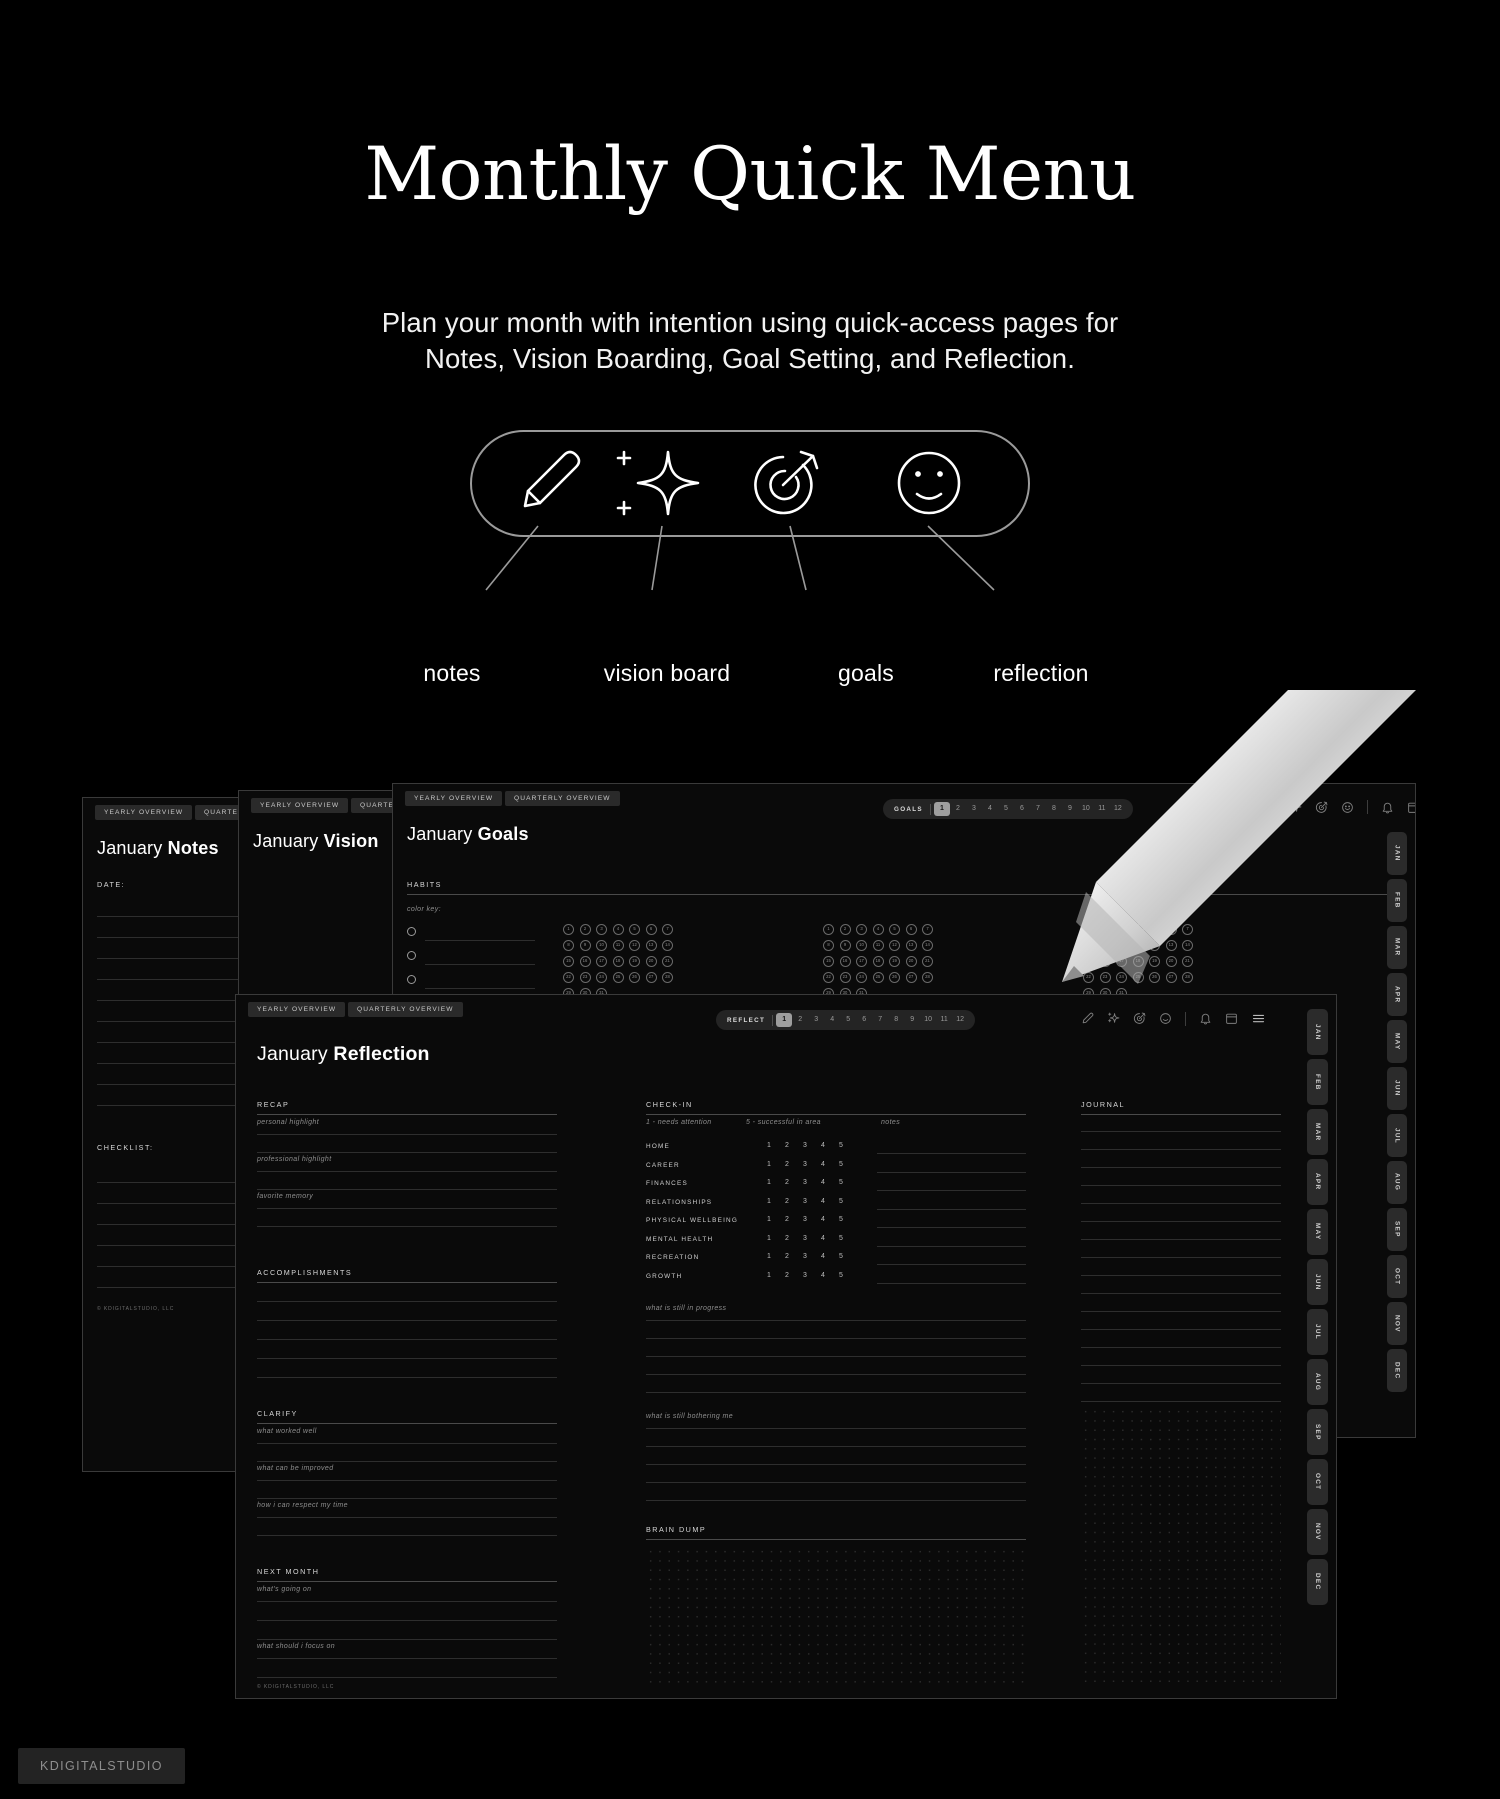  Describe the element at coordinates (1317, 1282) in the screenshot. I see `reflection-month-tab-jun: JUN` at that location.